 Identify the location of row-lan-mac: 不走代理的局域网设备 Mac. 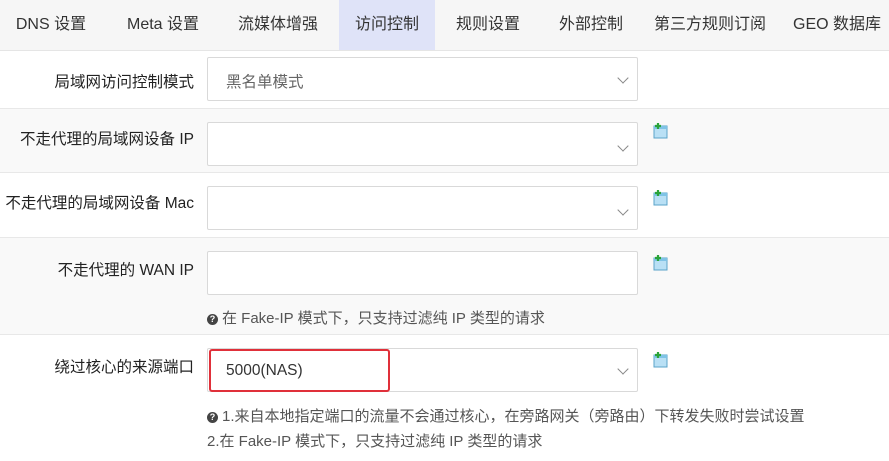
(444, 205).